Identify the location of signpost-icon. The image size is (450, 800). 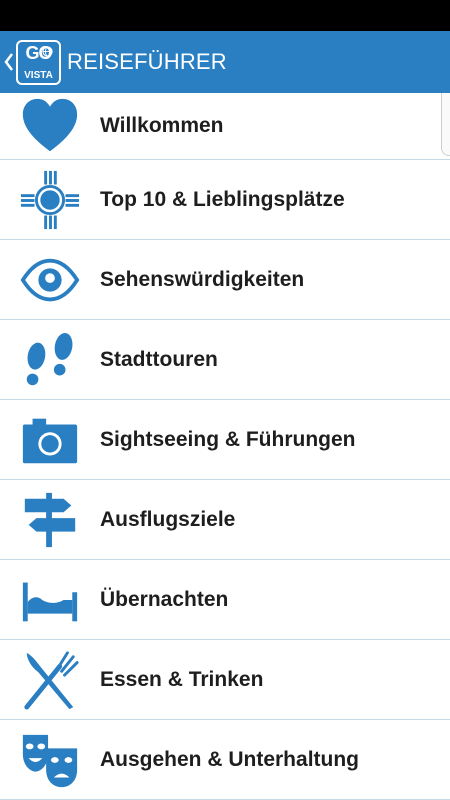
(50, 520).